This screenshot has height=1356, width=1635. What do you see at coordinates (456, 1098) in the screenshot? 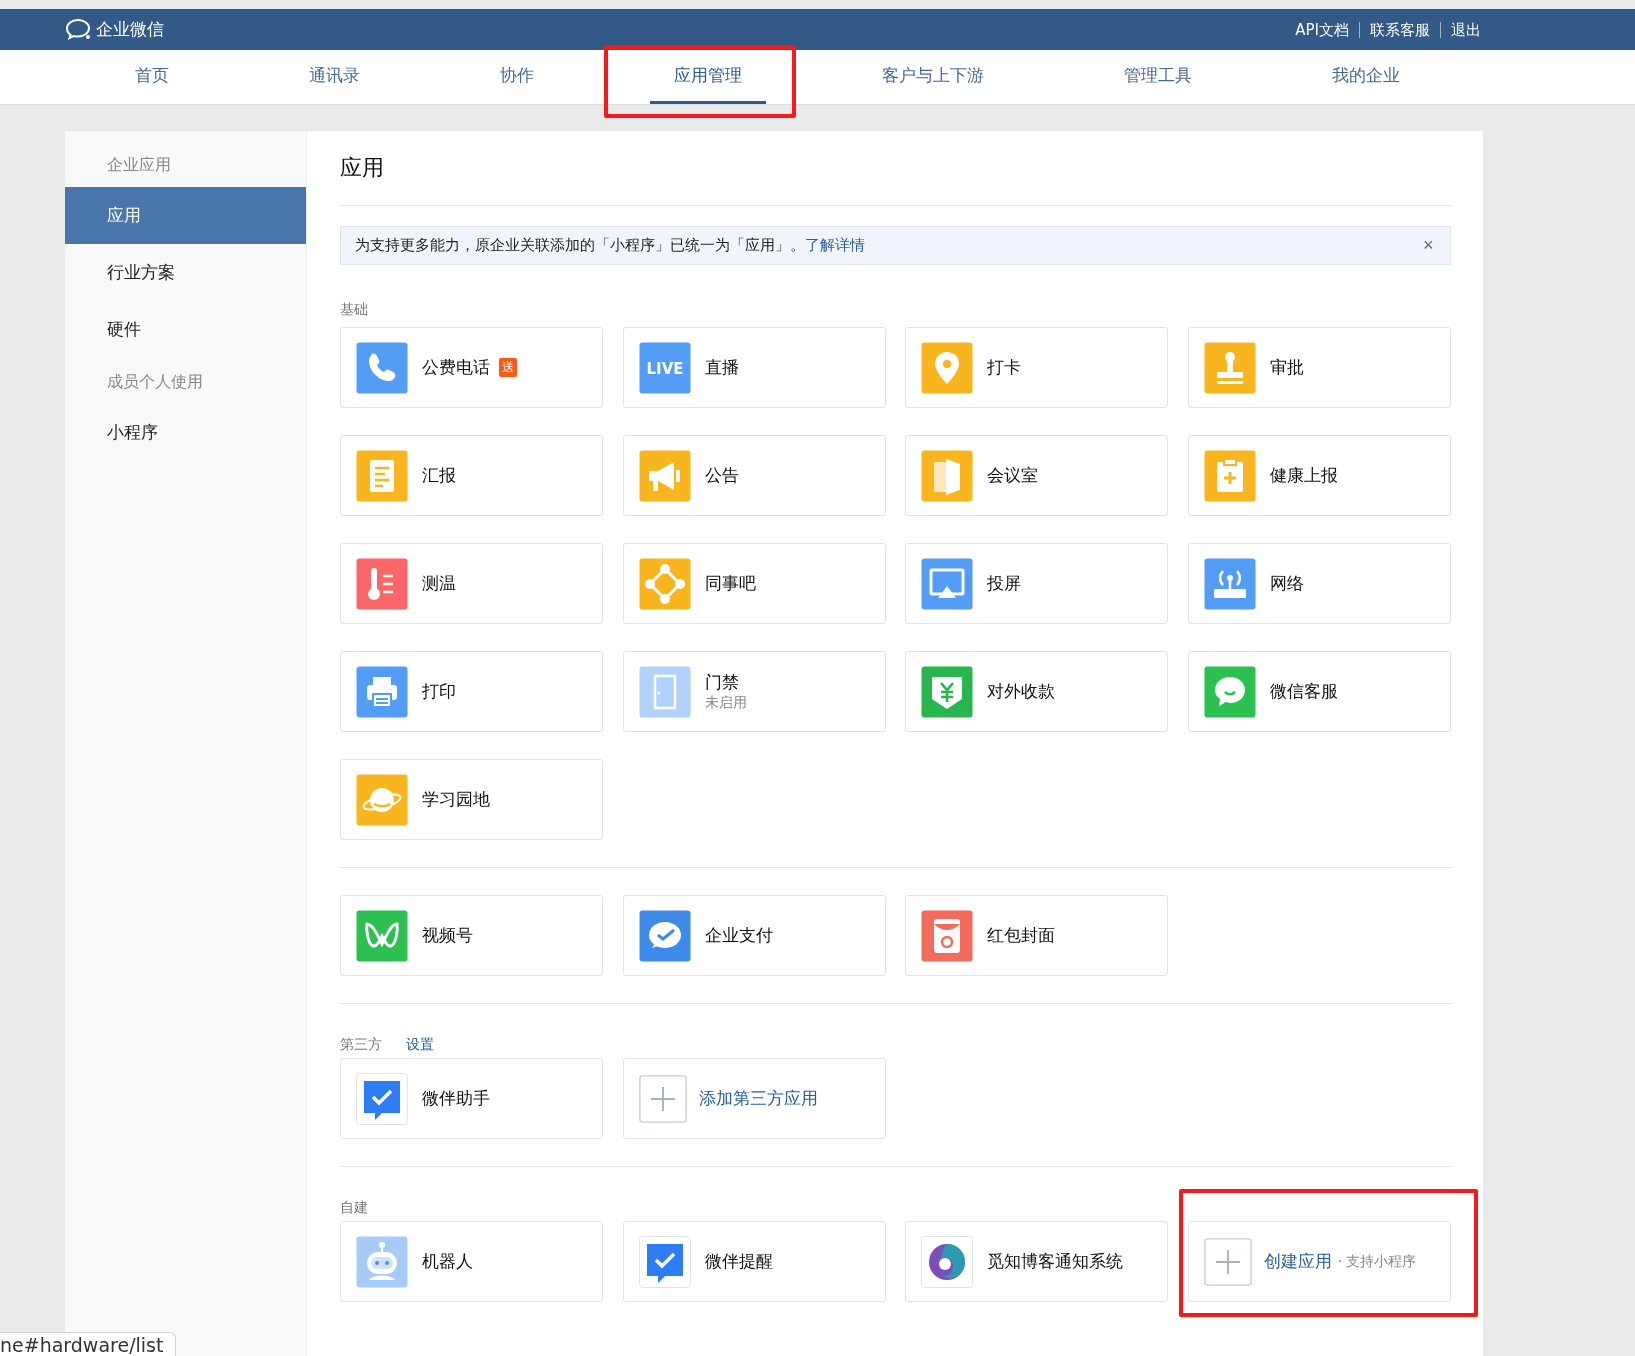
I see `app-name: 微伴助手` at bounding box center [456, 1098].